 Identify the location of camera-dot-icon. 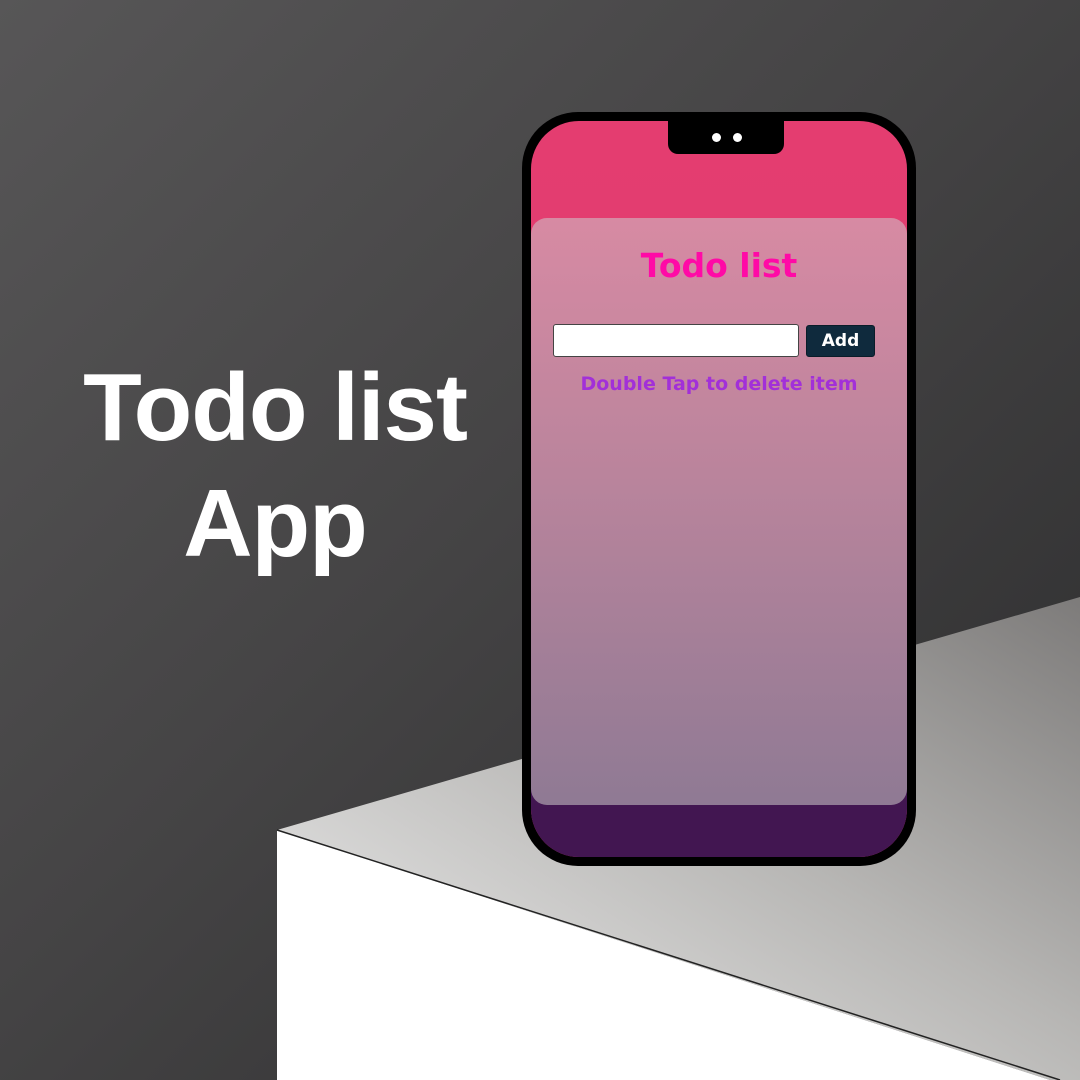
(716, 137).